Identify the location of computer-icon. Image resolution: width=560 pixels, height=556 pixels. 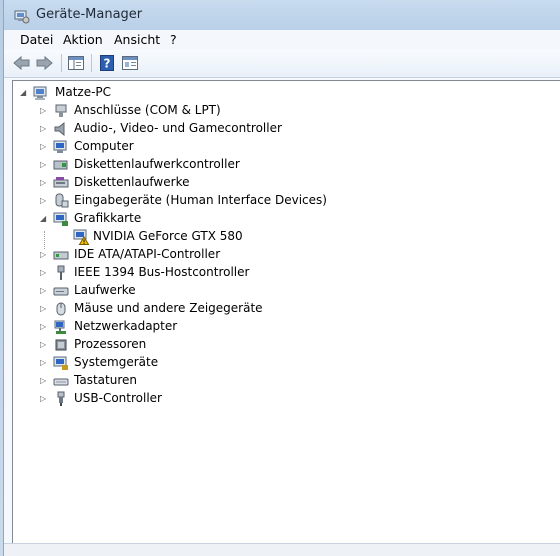
(60, 146).